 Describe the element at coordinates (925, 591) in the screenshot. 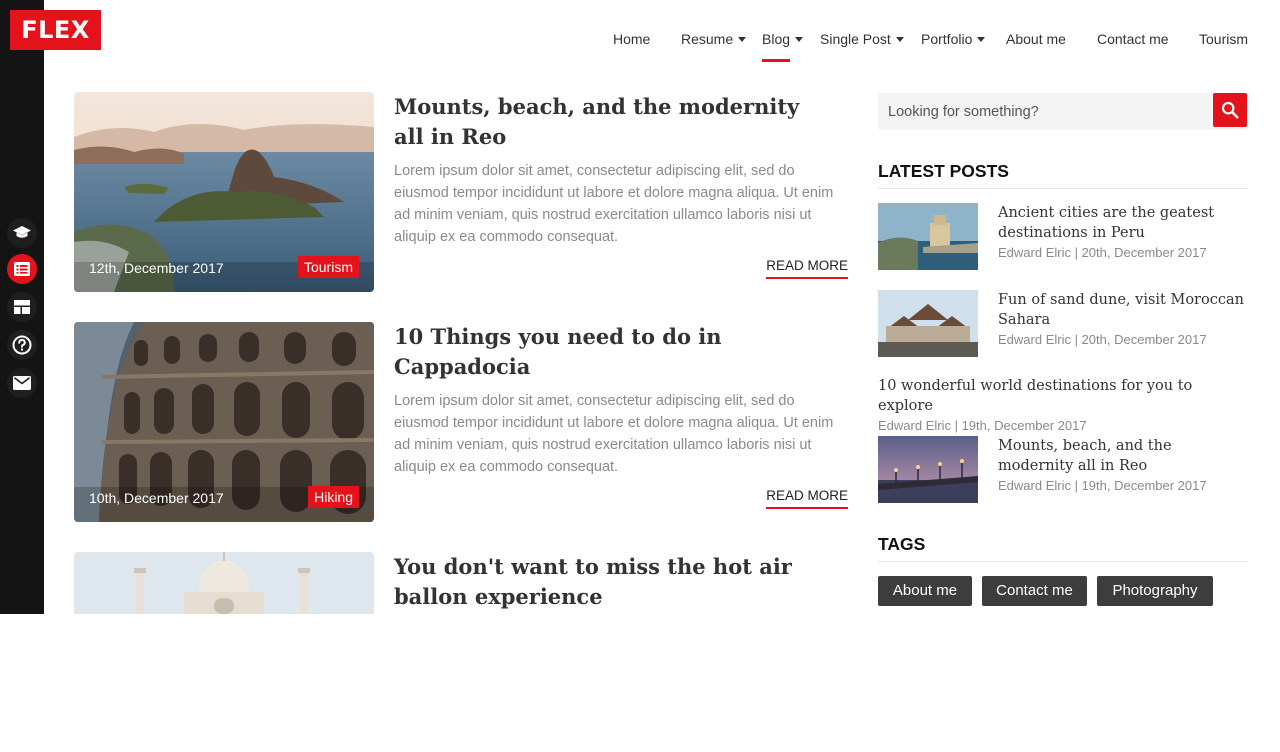

I see `tag-about-me: About me` at that location.